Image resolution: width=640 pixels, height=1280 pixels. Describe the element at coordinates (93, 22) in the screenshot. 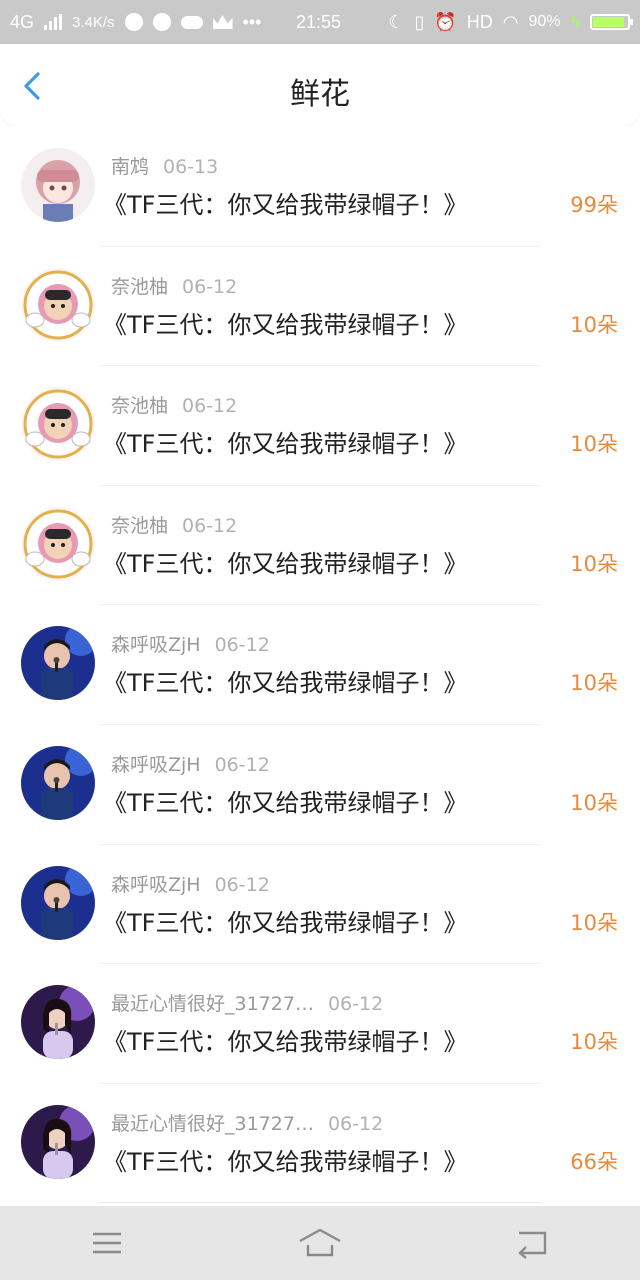

I see `speed-label: 3.4K/s` at that location.